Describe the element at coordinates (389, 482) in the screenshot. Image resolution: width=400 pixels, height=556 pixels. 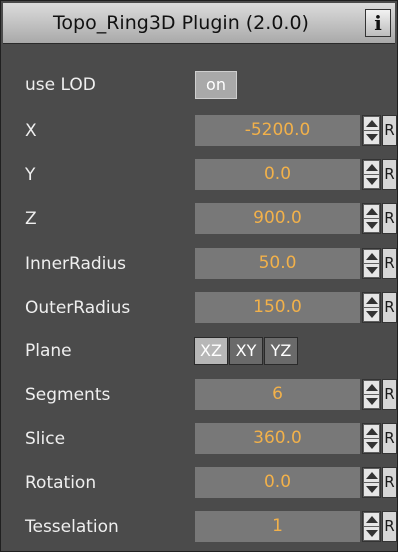
I see `rotation-reset-button: R` at that location.